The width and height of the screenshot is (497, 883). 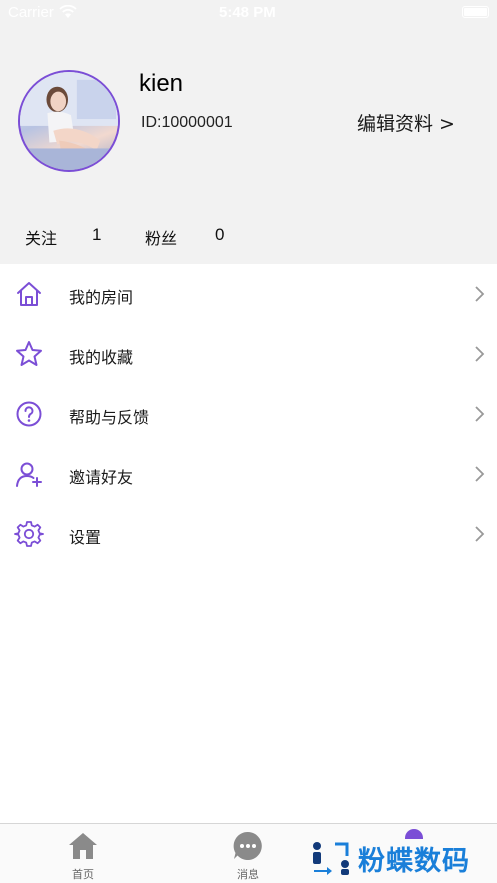 What do you see at coordinates (101, 357) in the screenshot?
I see `menu-label: 我的收藏` at bounding box center [101, 357].